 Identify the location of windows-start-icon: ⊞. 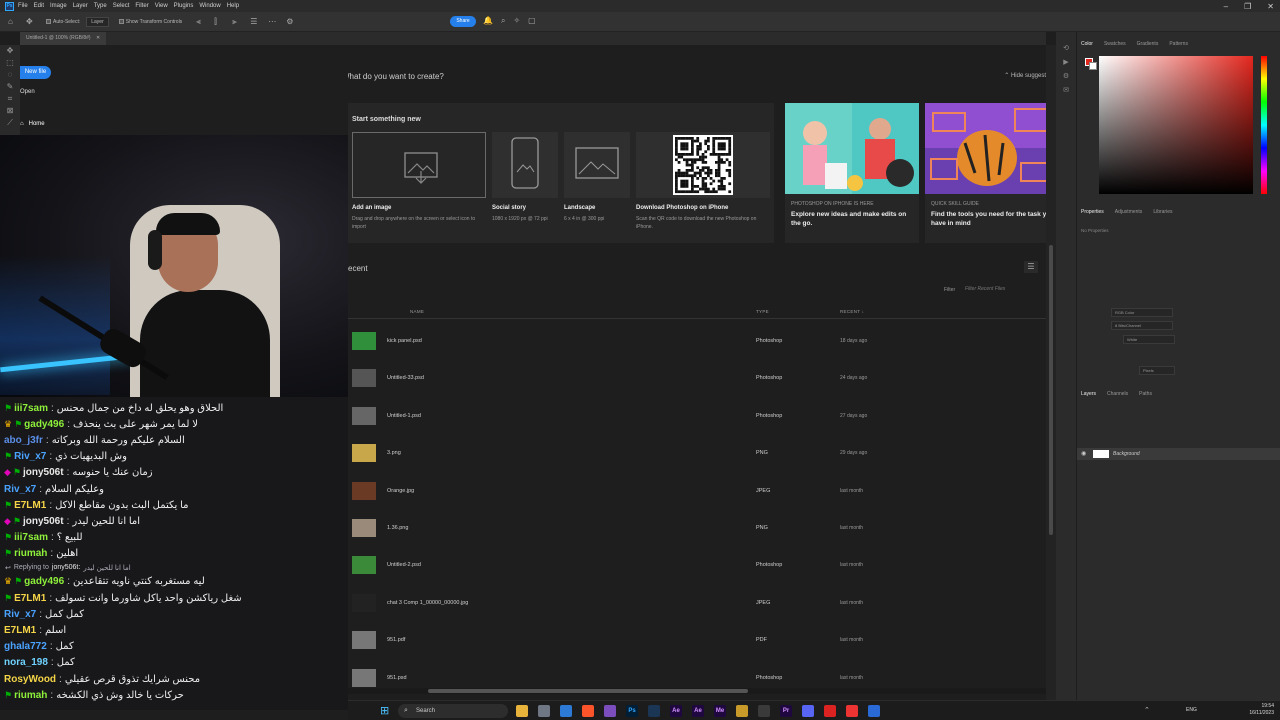
(386, 711).